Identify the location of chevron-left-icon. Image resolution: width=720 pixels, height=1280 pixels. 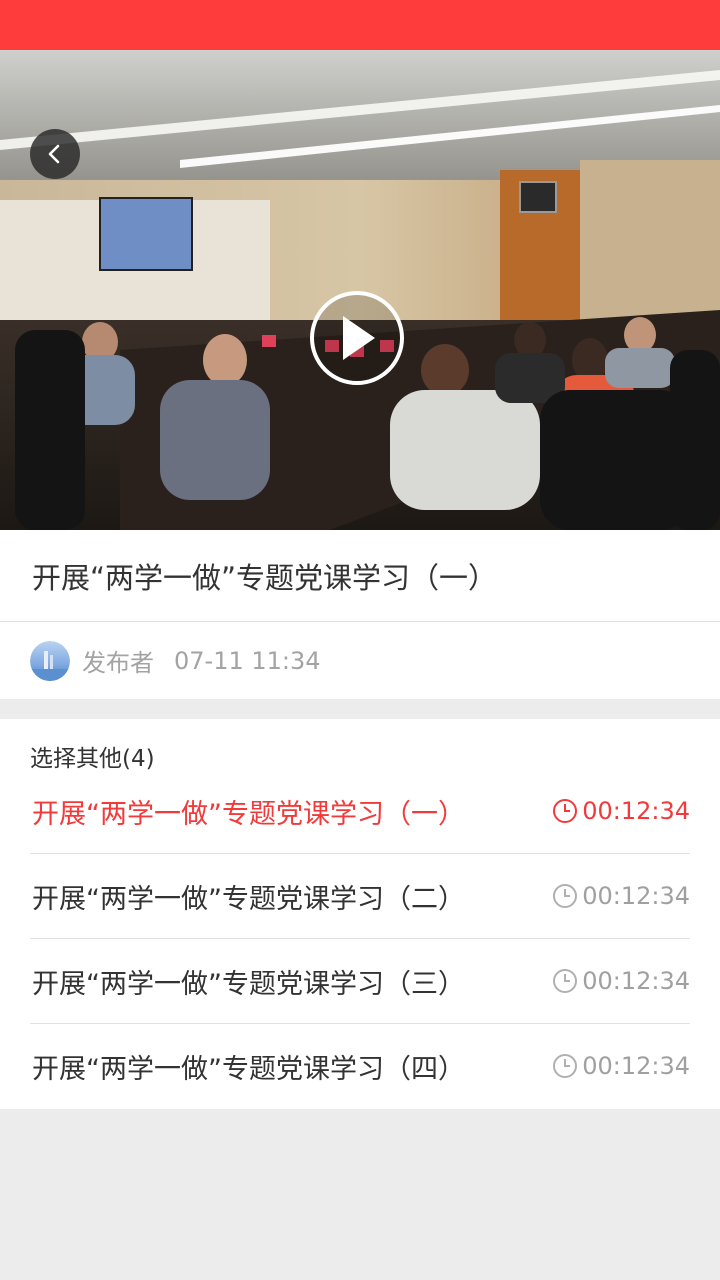
(54, 154).